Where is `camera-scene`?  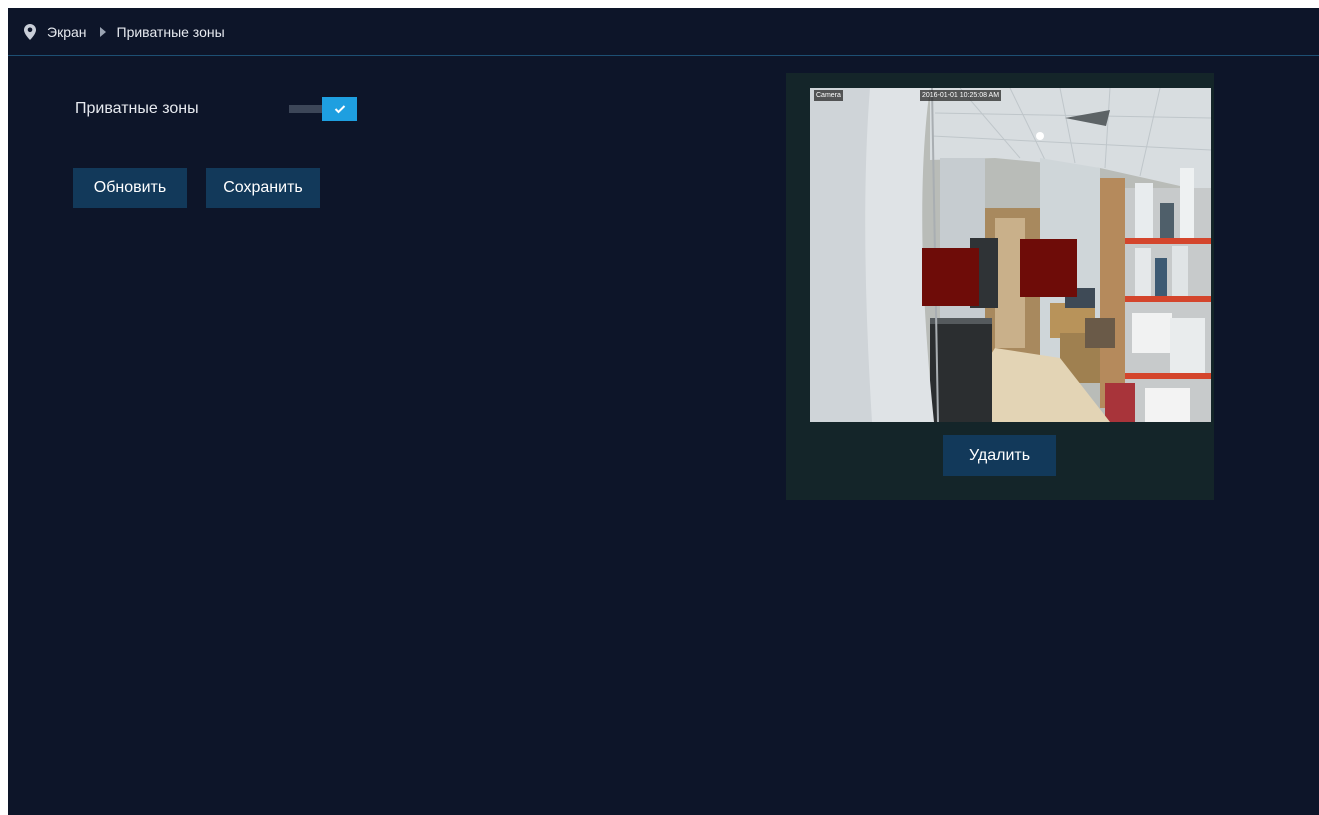
camera-scene is located at coordinates (1010, 255).